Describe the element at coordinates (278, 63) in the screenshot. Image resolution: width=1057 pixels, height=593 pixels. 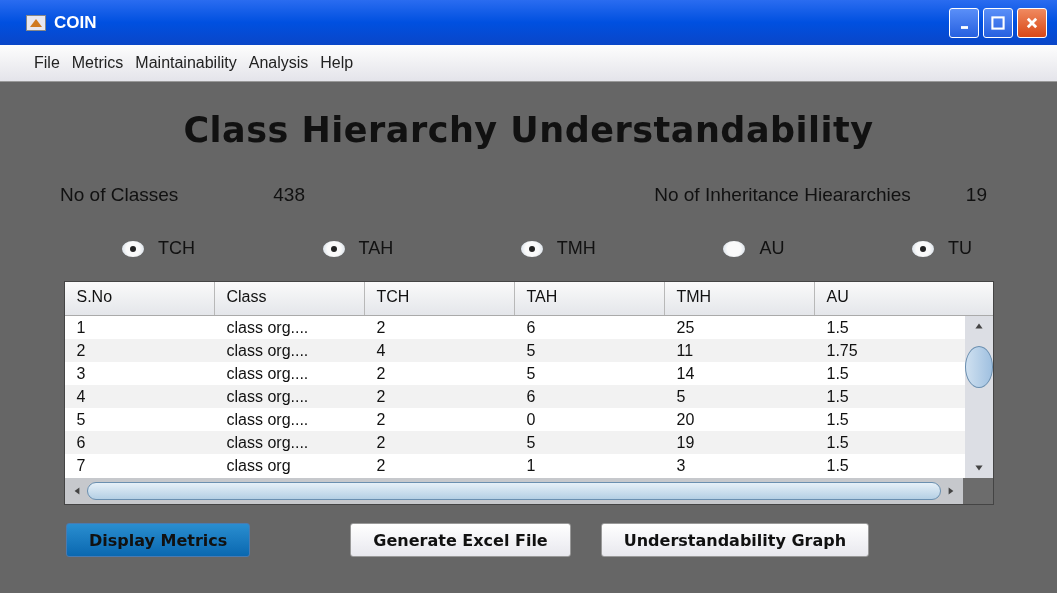
I see `menu-item: Analysis` at that location.